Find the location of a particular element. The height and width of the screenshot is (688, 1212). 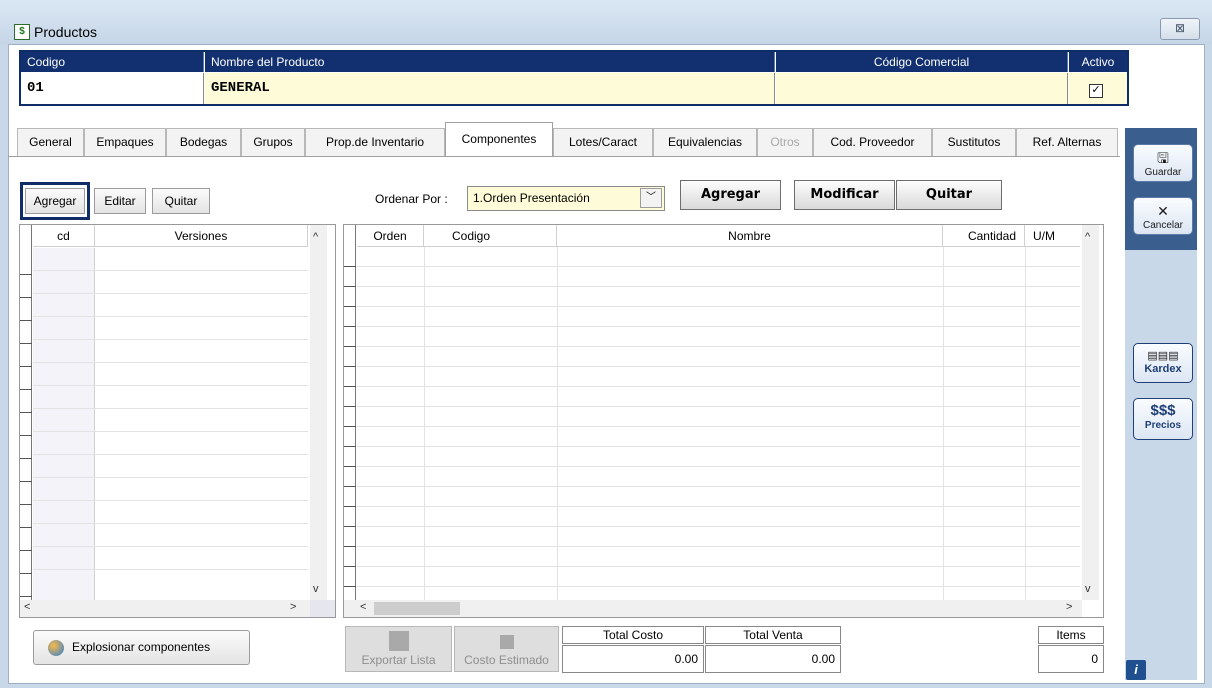

quitar-componente-button: Quitar is located at coordinates (949, 195).